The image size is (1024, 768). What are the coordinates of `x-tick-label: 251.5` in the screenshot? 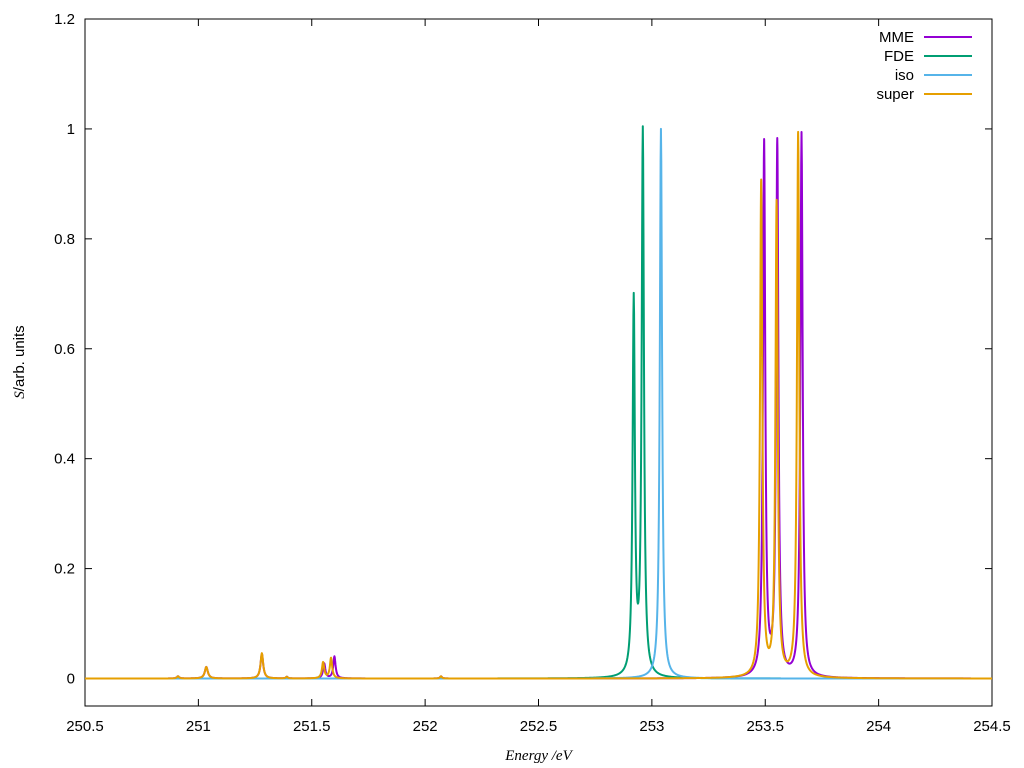 It's located at (312, 726).